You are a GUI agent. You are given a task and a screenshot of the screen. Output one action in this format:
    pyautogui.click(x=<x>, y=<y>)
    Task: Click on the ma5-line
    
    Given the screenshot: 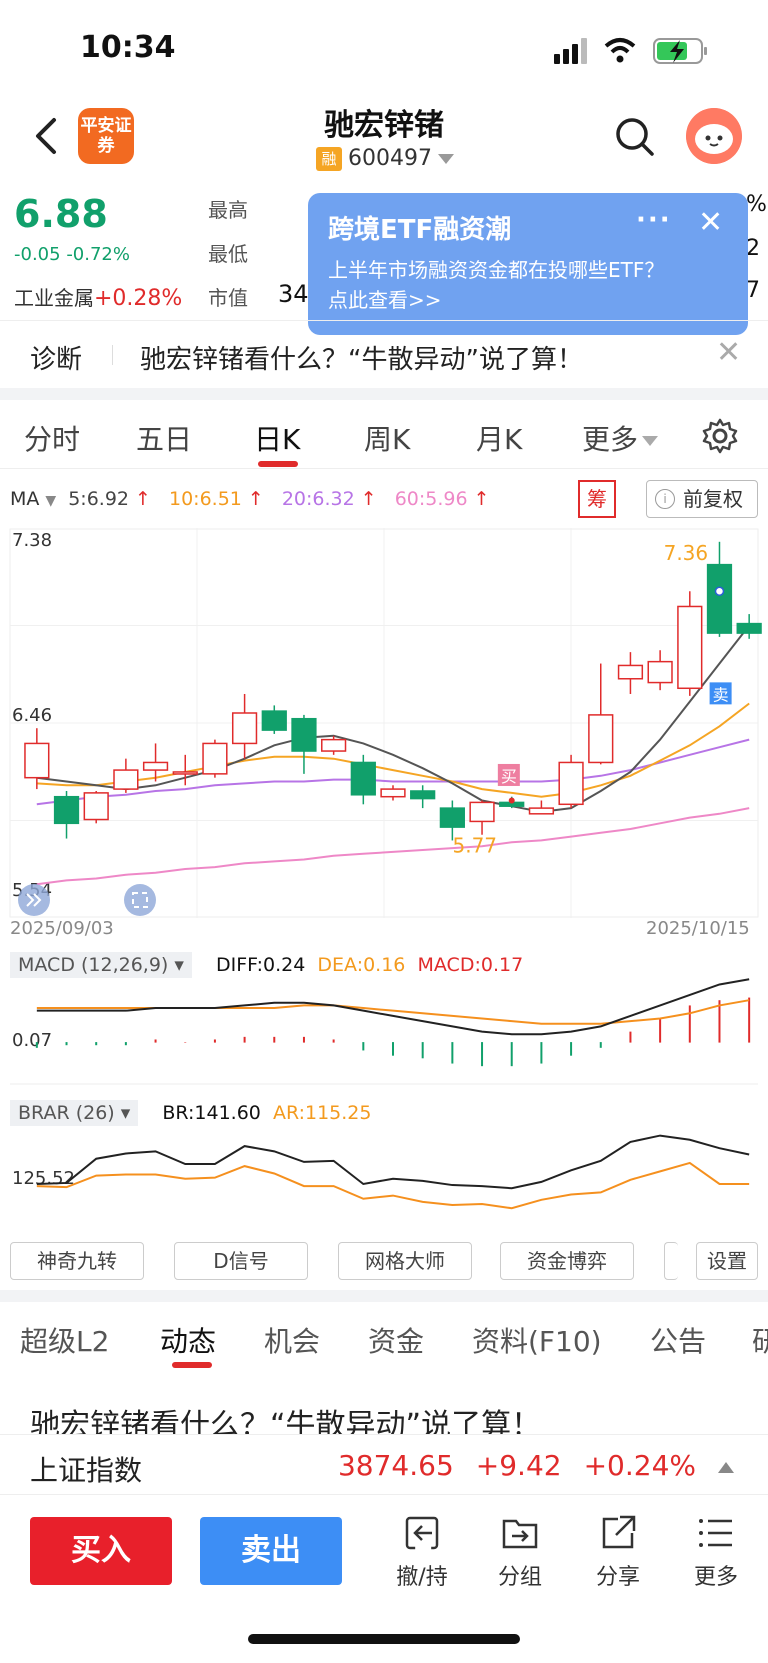 What is the action you would take?
    pyautogui.click(x=393, y=718)
    